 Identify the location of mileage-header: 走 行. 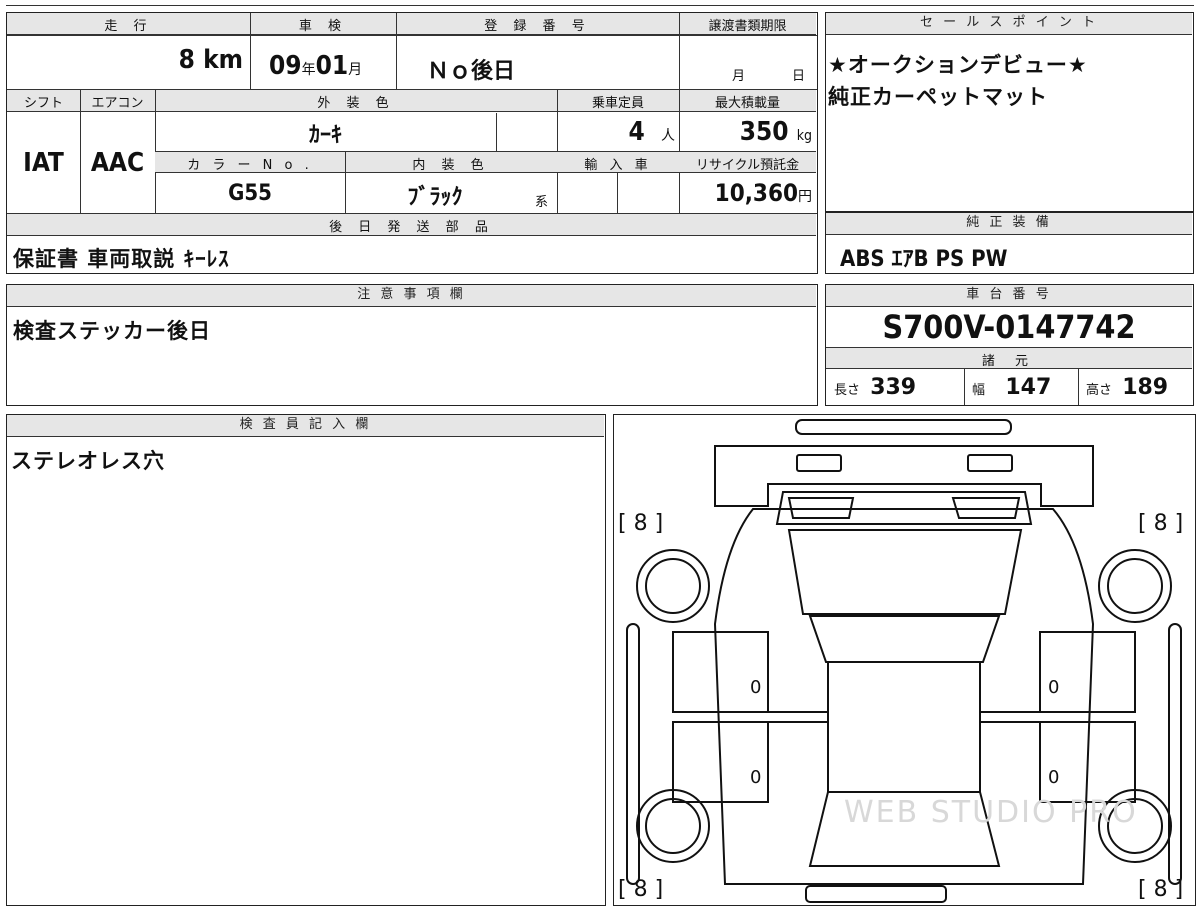
(128, 26).